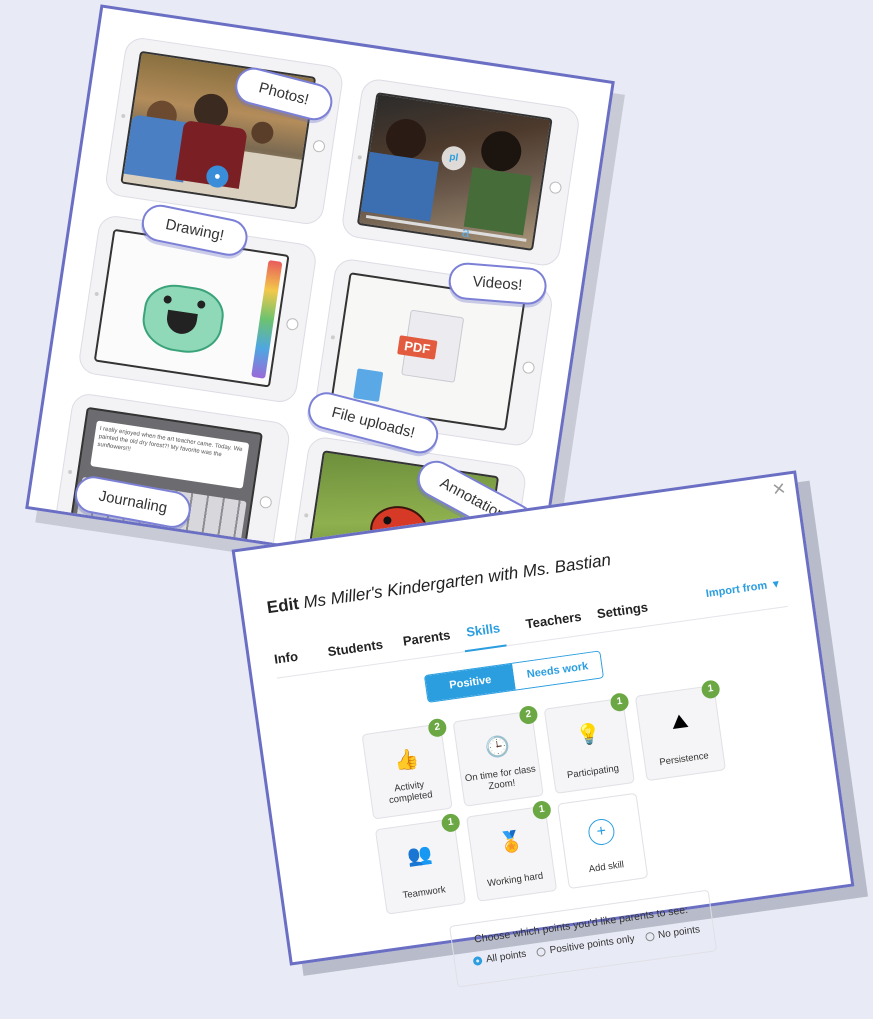  Describe the element at coordinates (355, 648) in the screenshot. I see `tab-students: Students` at that location.